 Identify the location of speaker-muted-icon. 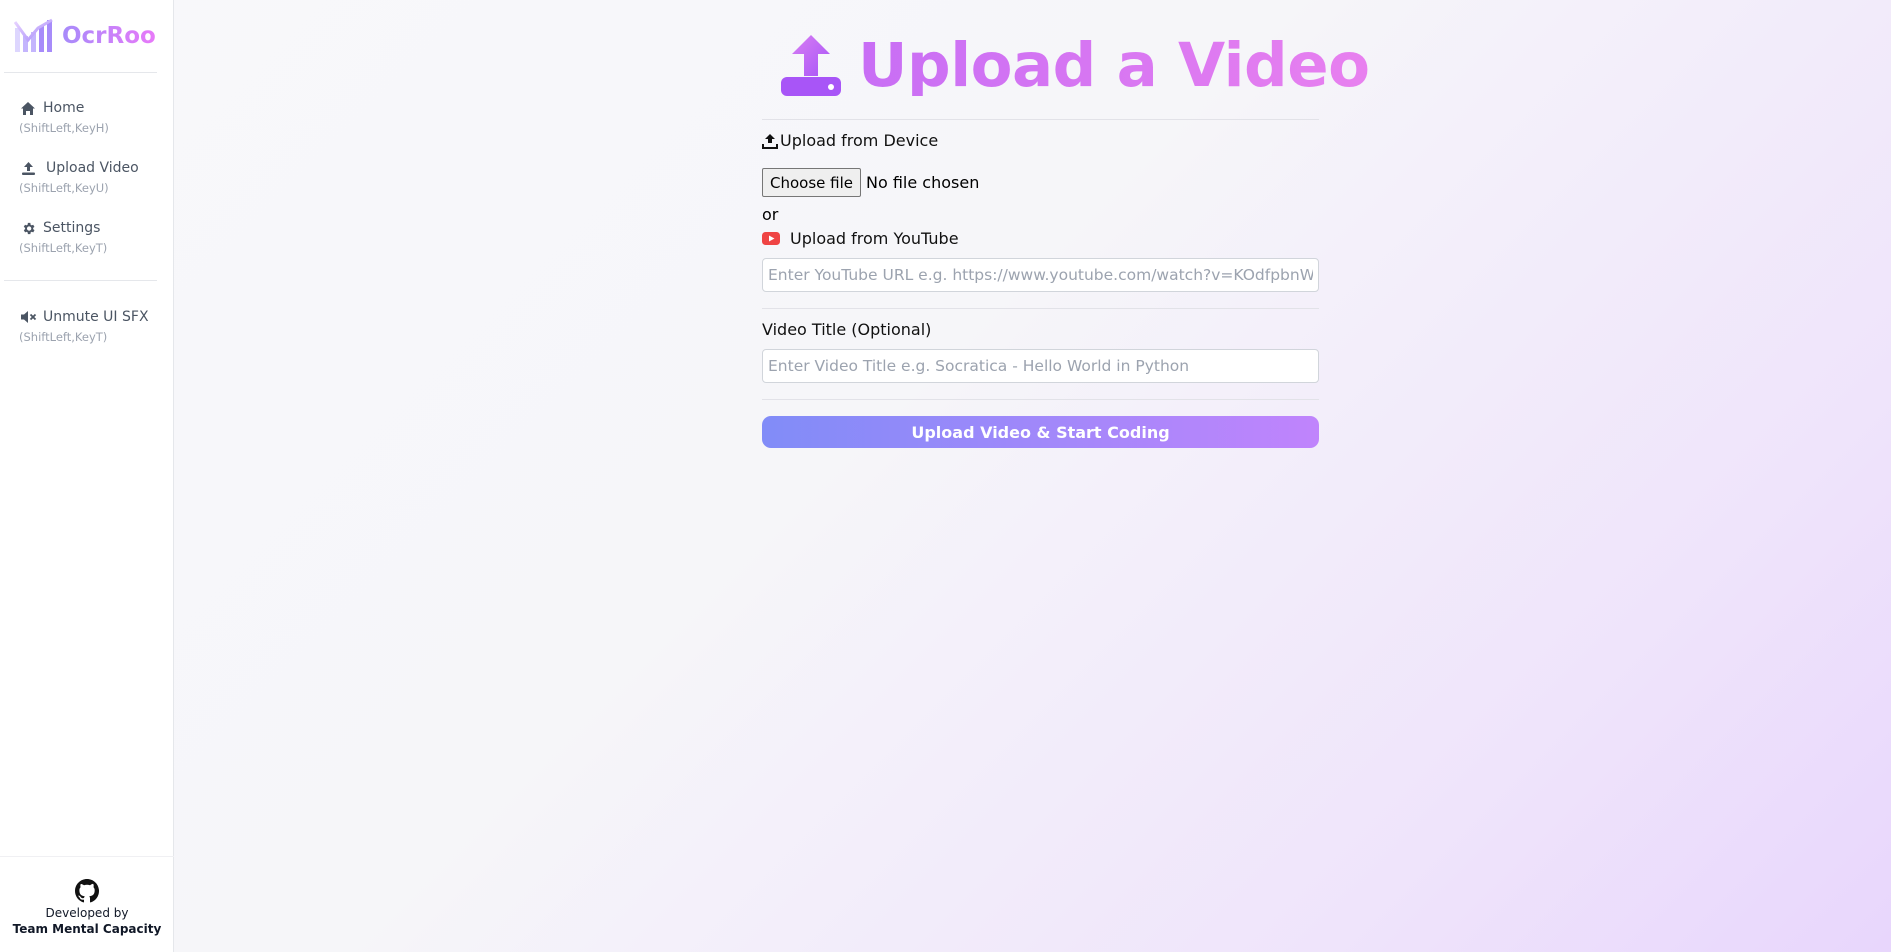
(28, 317).